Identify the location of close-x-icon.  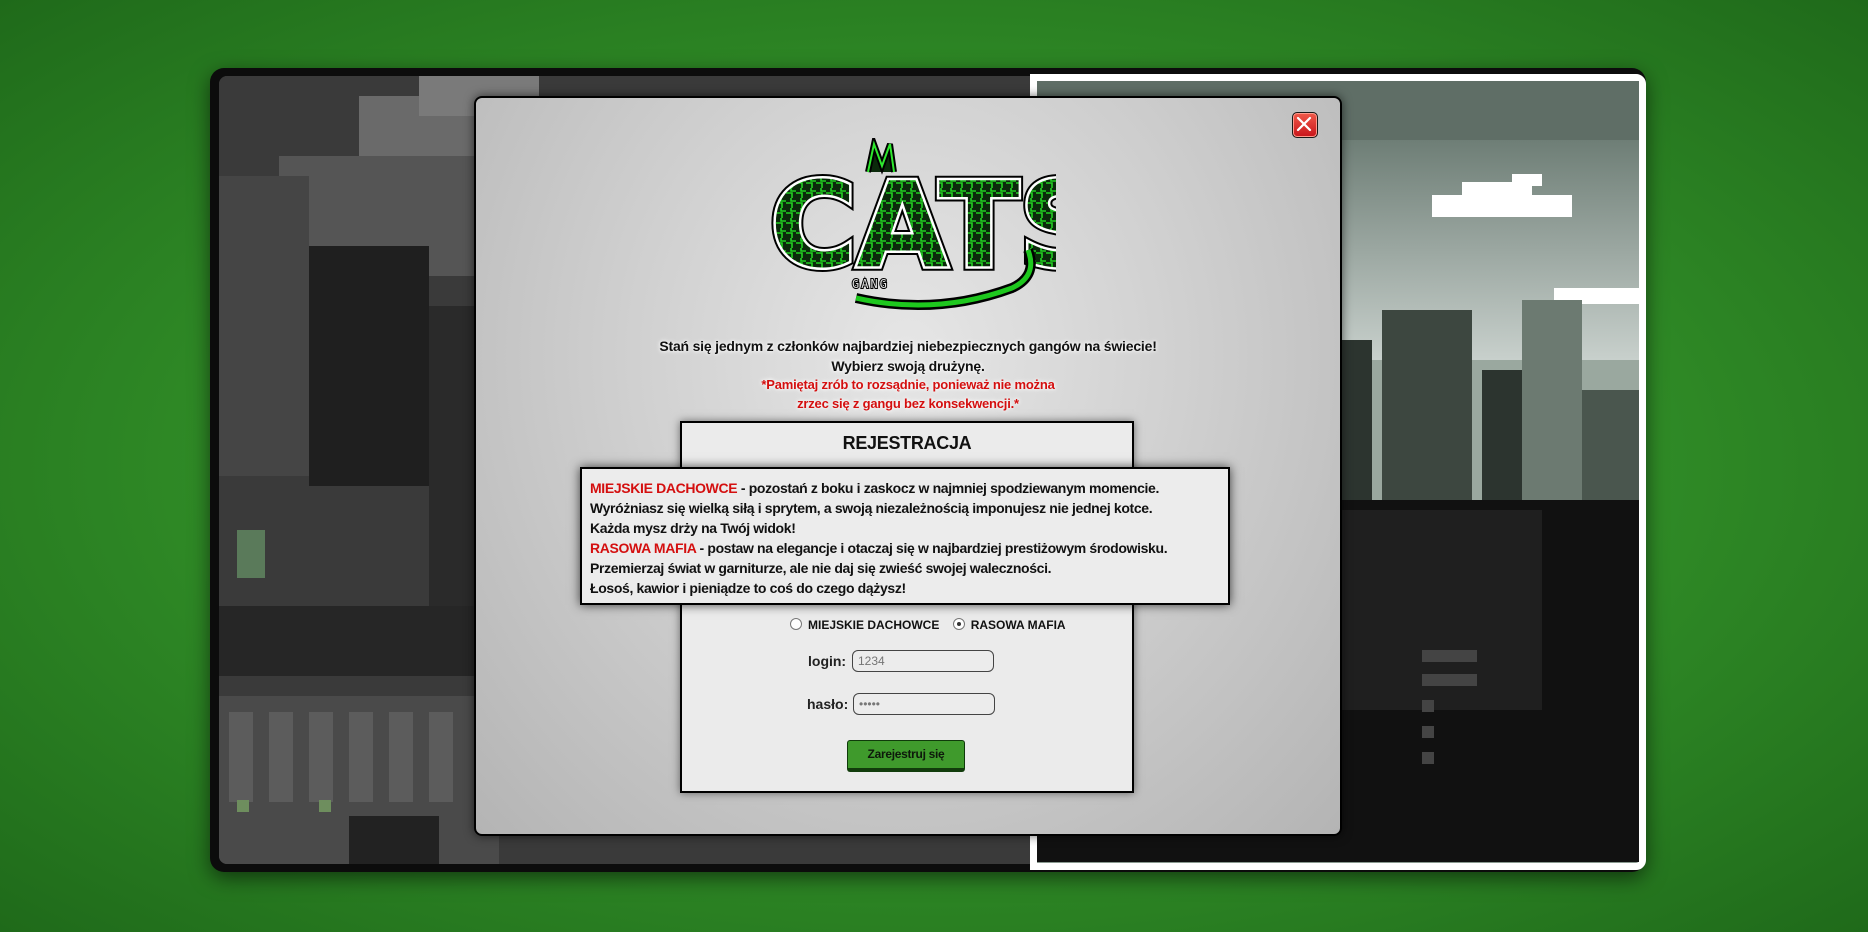
(1304, 124).